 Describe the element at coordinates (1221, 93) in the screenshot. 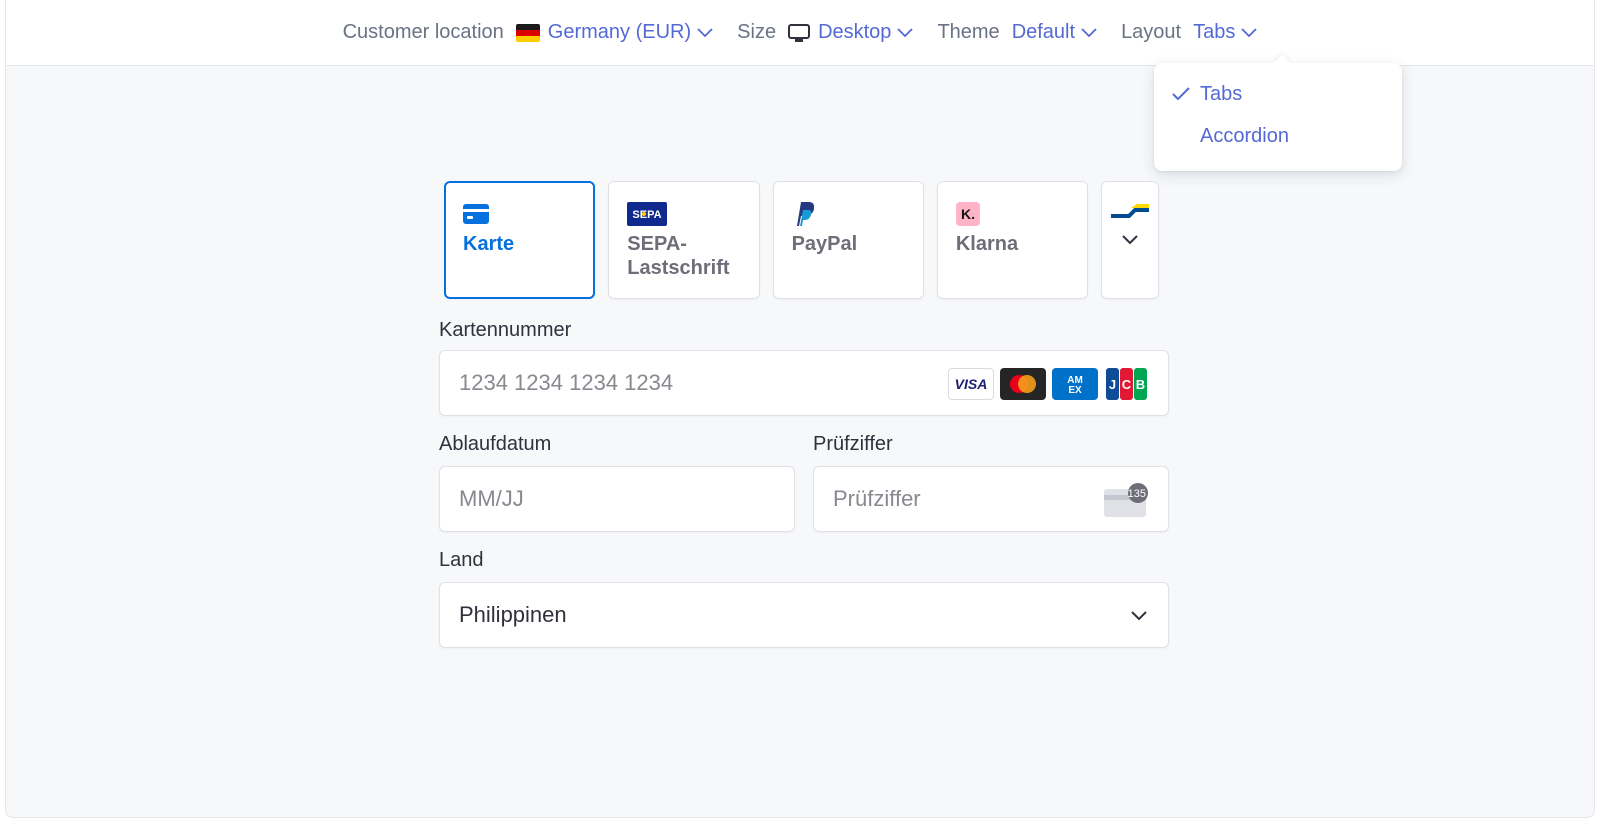

I see `layout-option-label: Tabs` at that location.